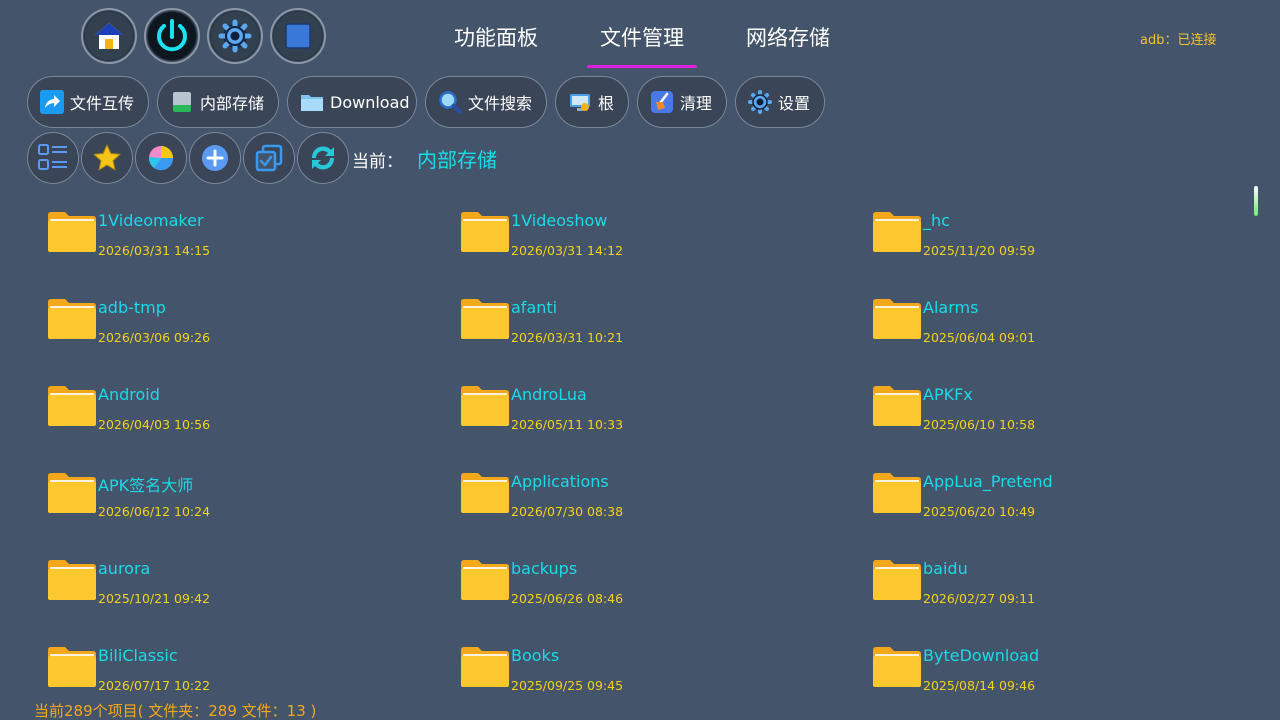 This screenshot has width=1280, height=720. What do you see at coordinates (794, 103) in the screenshot?
I see `settings-label: 设置` at bounding box center [794, 103].